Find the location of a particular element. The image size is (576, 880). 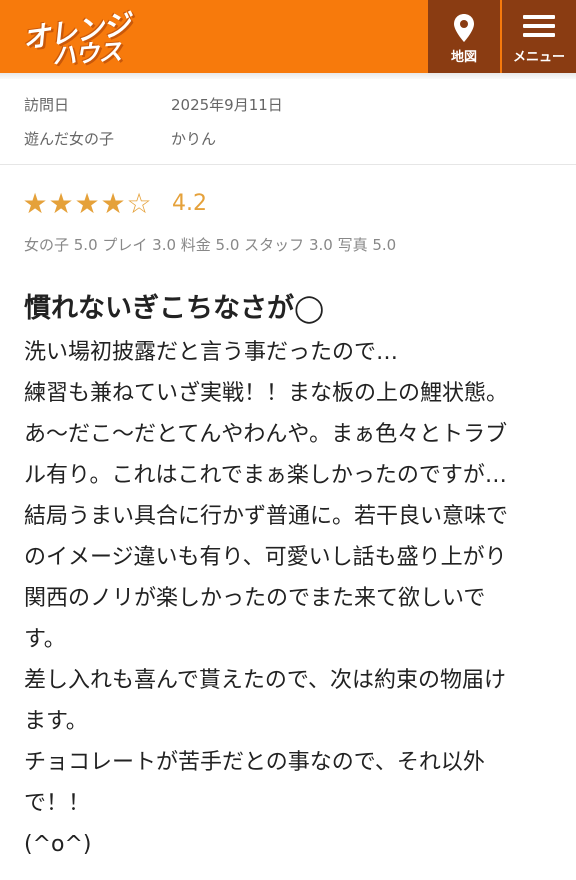

menu-button: メニュー is located at coordinates (539, 36).